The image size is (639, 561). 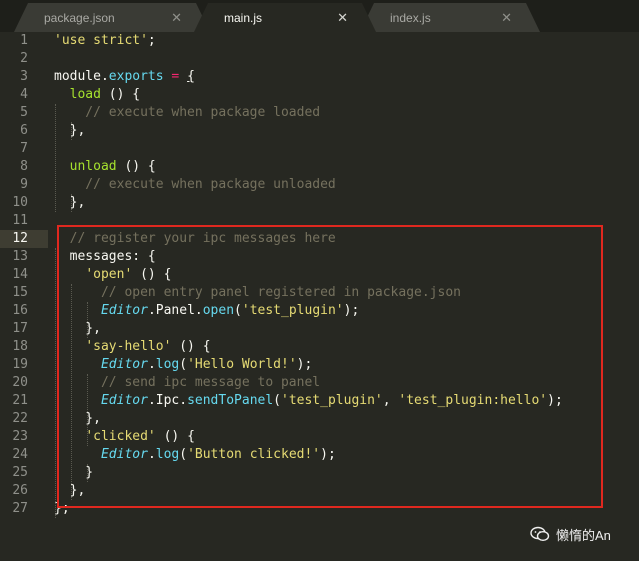 I want to click on tab-package-json: package.json ✕, so click(x=112, y=17).